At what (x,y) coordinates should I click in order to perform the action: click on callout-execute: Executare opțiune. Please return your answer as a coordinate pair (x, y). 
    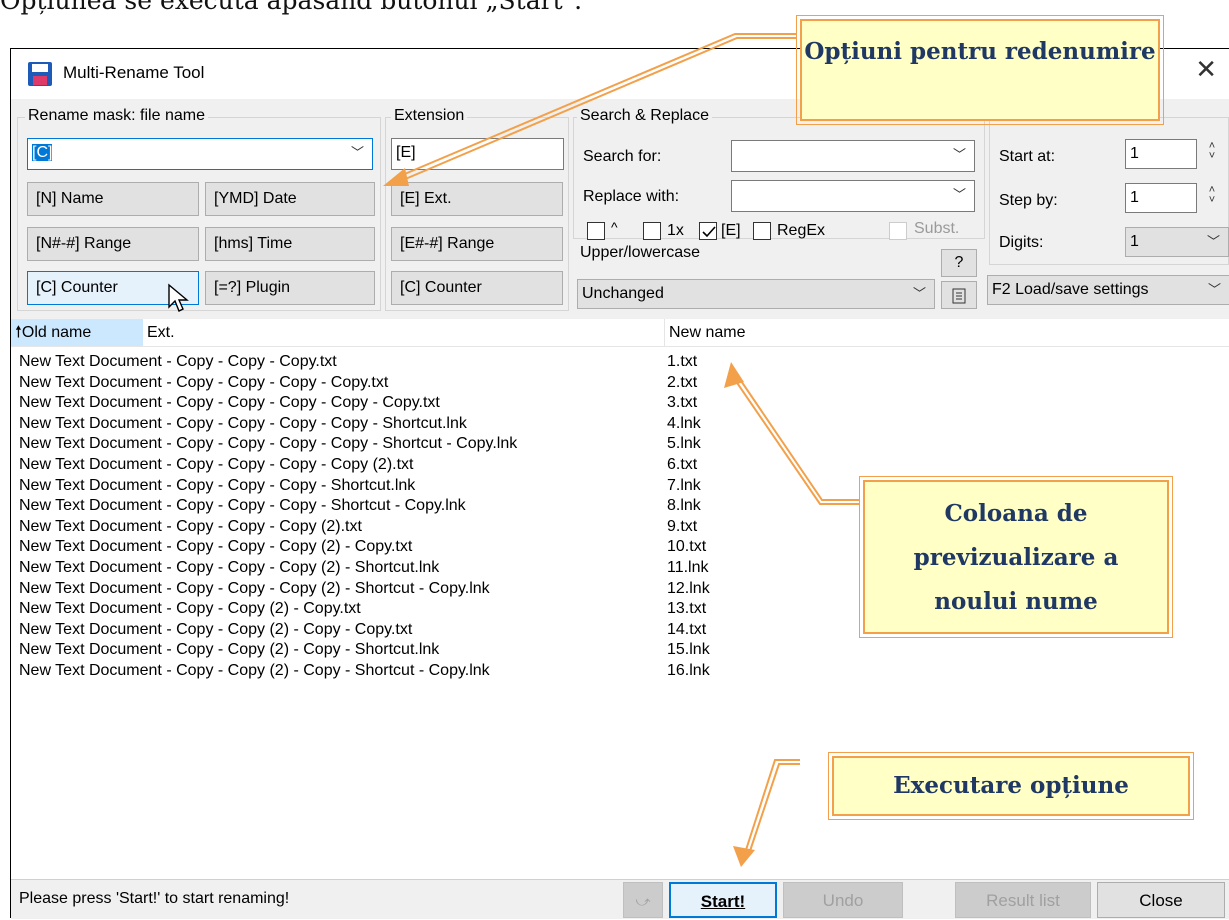
    Looking at the image, I should click on (1011, 786).